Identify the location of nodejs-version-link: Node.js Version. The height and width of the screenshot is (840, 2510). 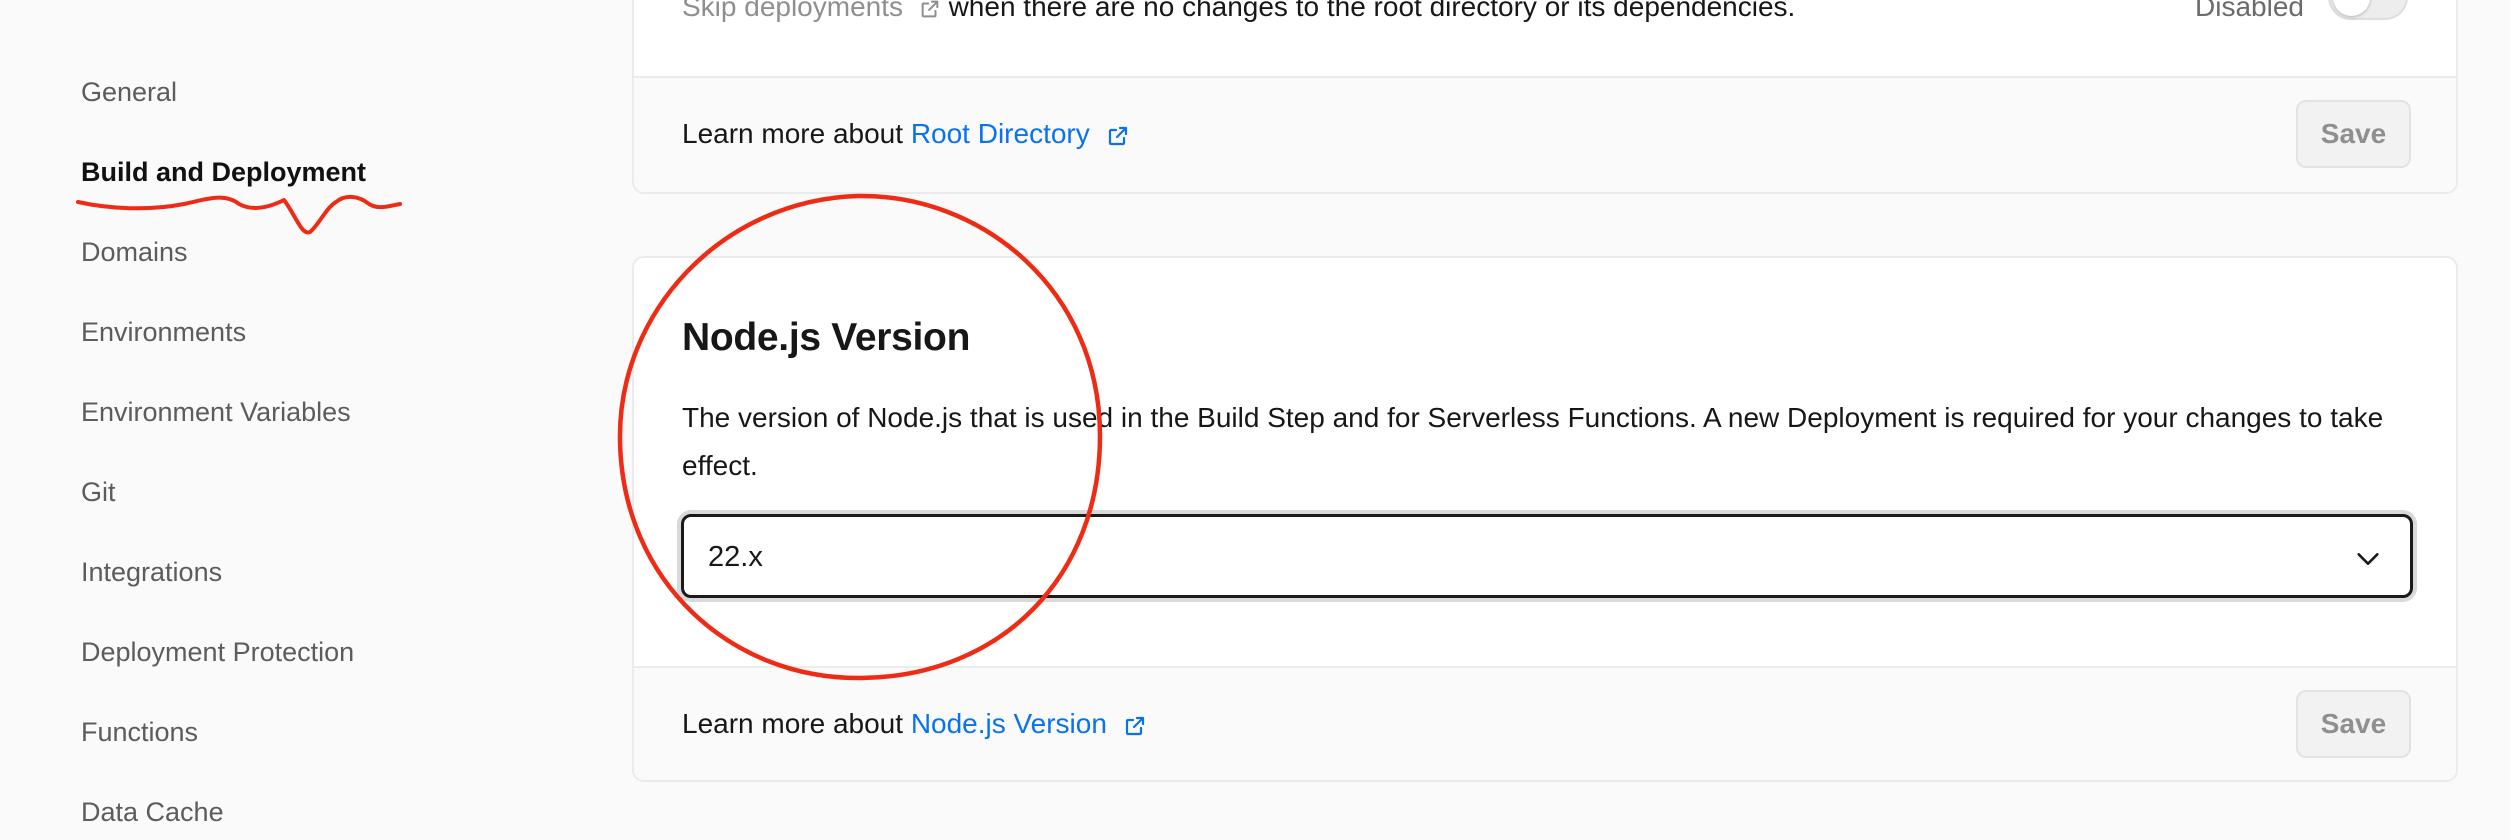
(1009, 723).